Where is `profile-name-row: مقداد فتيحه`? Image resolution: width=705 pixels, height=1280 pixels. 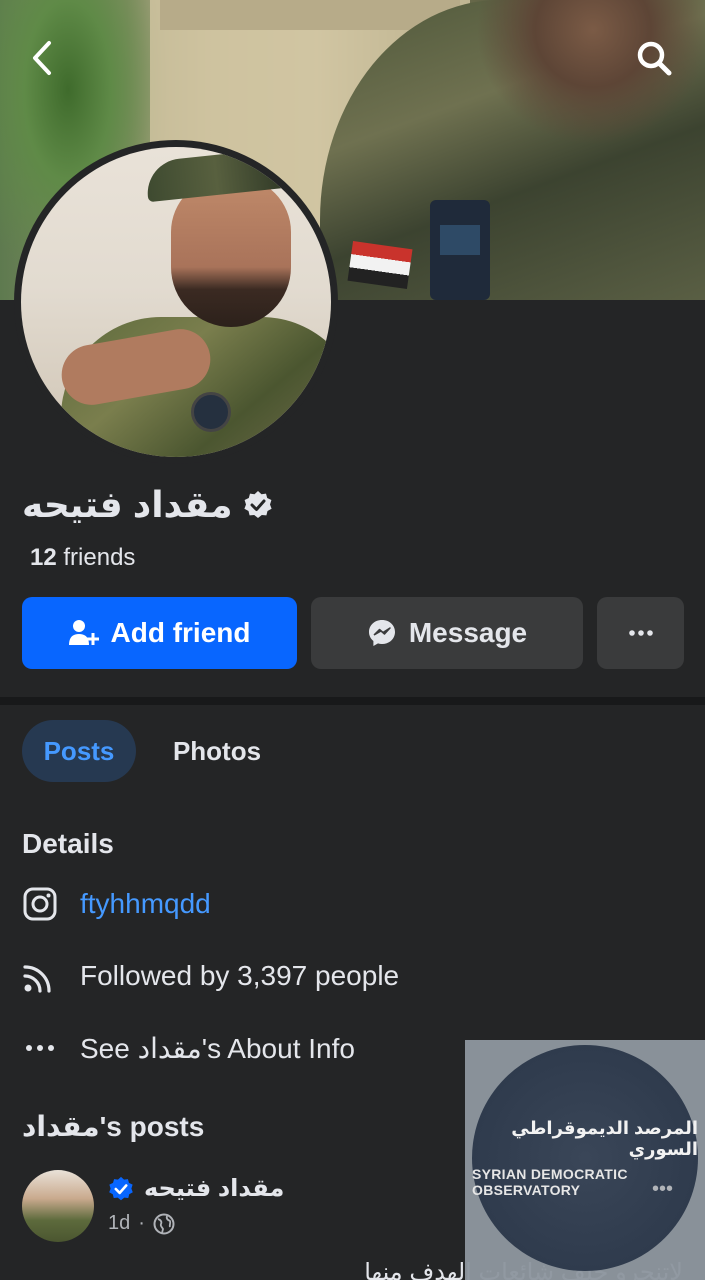 profile-name-row: مقداد فتيحه is located at coordinates (147, 505).